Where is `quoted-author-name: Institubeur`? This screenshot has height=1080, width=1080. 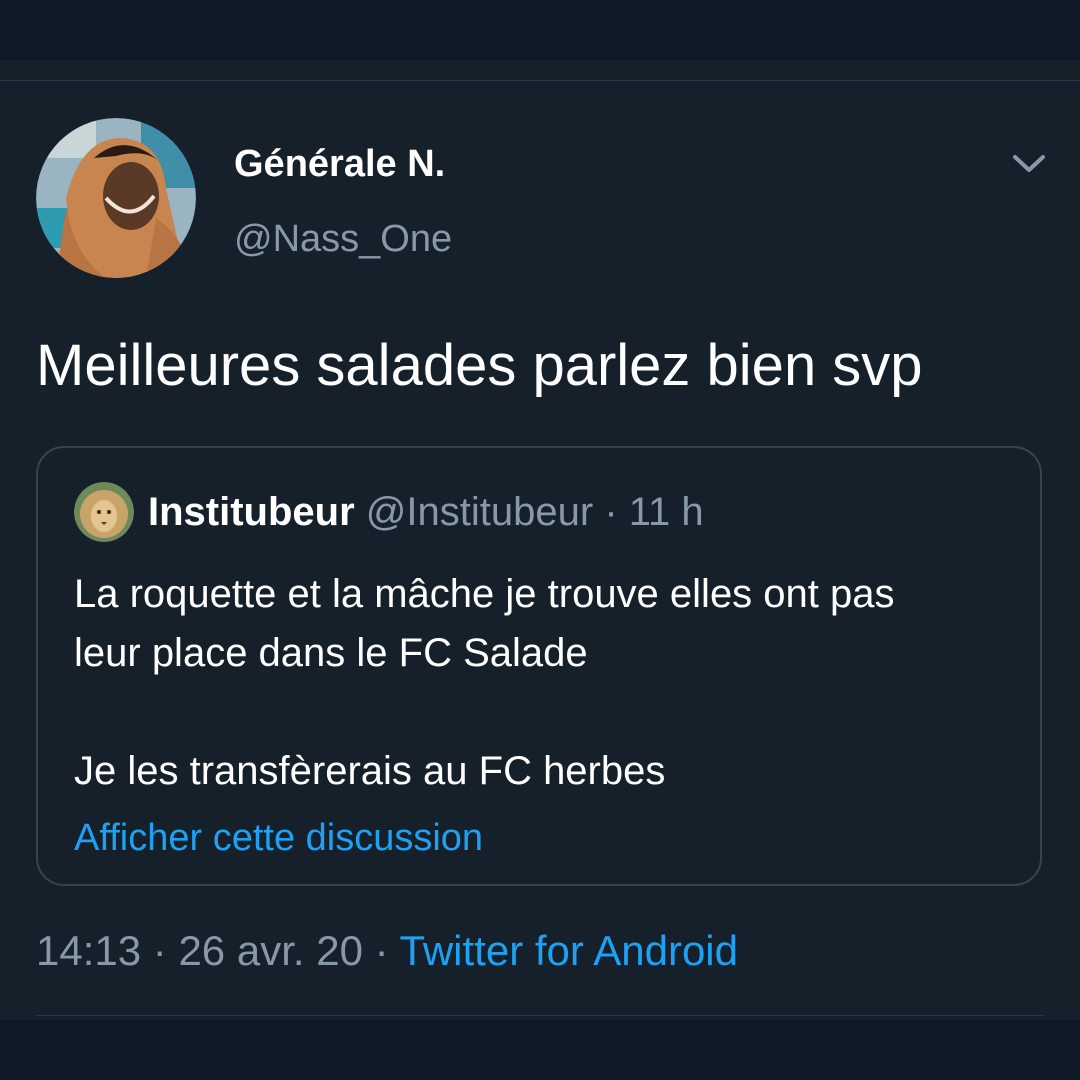 quoted-author-name: Institubeur is located at coordinates (251, 512).